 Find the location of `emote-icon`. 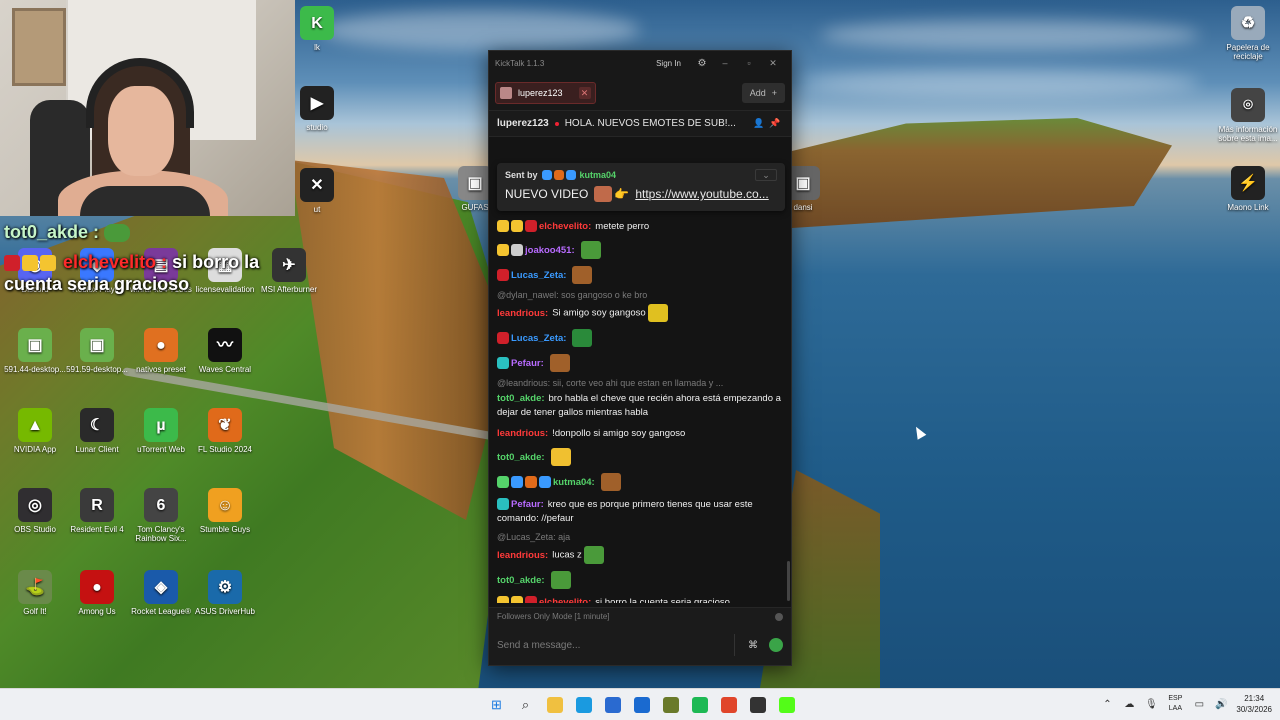

emote-icon is located at coordinates (582, 275).